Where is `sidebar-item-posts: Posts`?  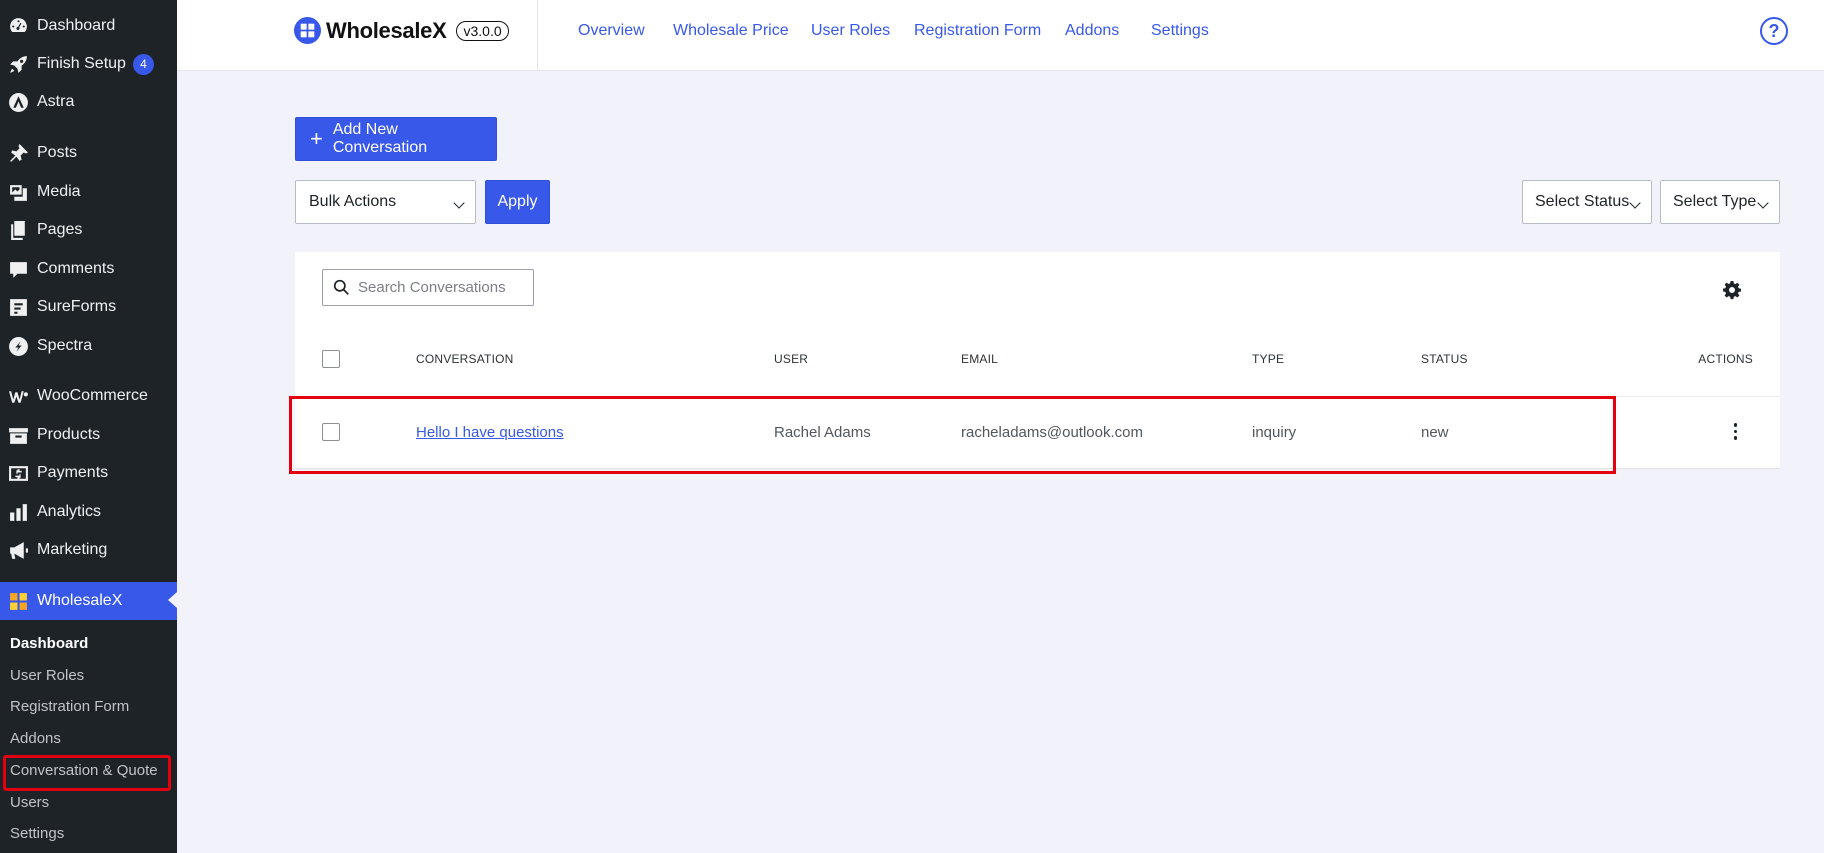
sidebar-item-posts: Posts is located at coordinates (88, 153).